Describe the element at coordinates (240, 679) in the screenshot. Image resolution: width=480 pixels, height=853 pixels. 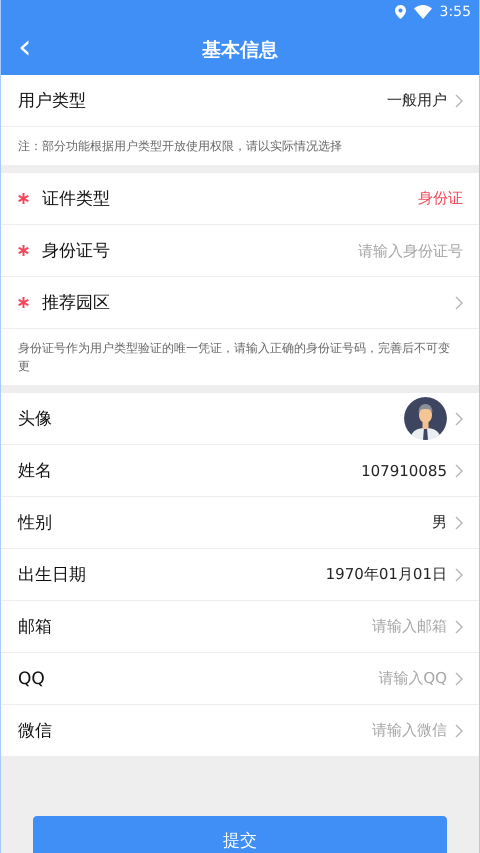
I see `form-row: QQ 请输入QQ` at that location.